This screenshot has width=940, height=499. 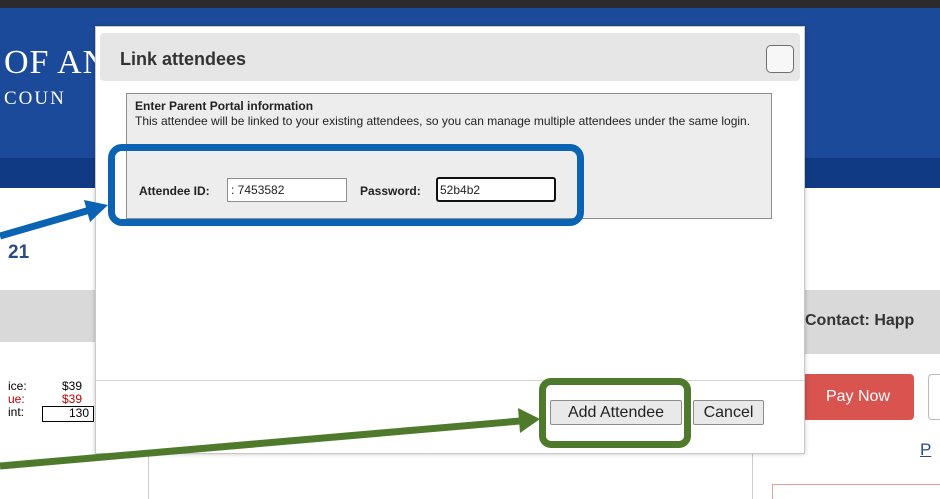 What do you see at coordinates (860, 320) in the screenshot?
I see `contact-label: Contact: Happ` at bounding box center [860, 320].